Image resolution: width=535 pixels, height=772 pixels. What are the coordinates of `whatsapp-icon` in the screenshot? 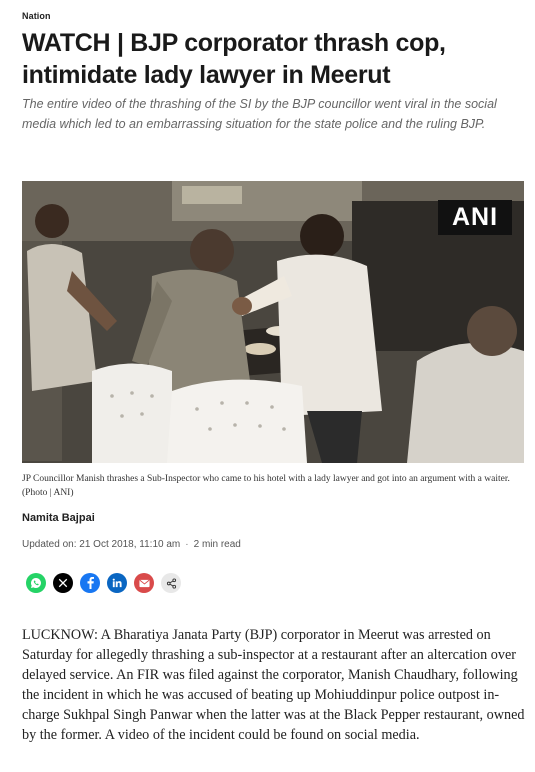 It's located at (36, 583).